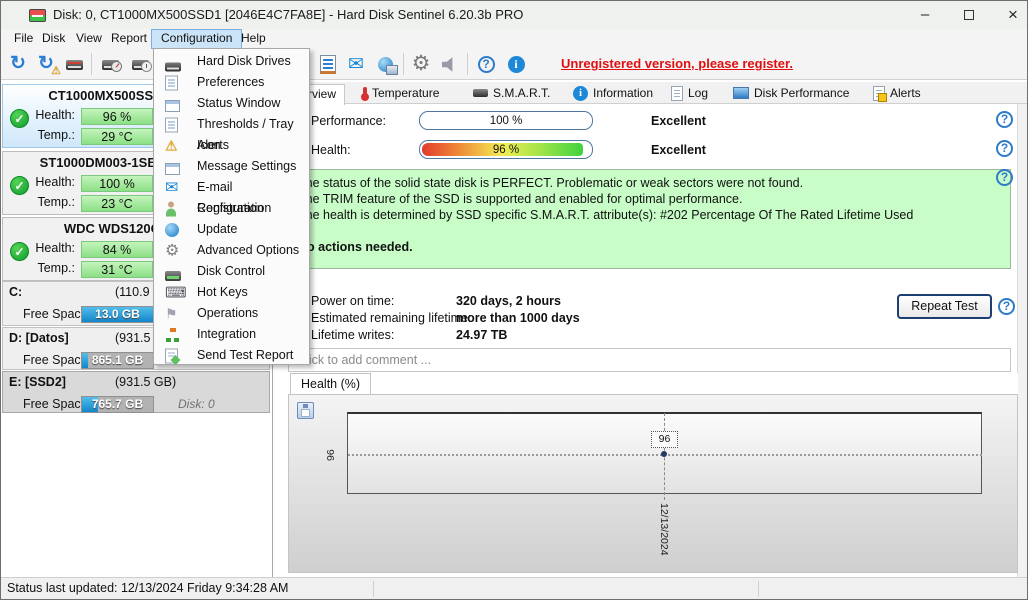 Image resolution: width=1028 pixels, height=600 pixels. What do you see at coordinates (969, 15) in the screenshot?
I see `maximize-button` at bounding box center [969, 15].